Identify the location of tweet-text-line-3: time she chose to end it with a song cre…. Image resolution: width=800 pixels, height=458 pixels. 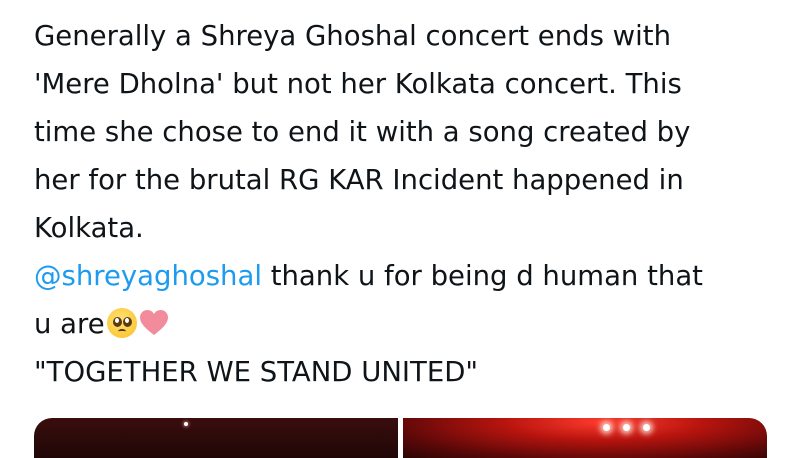
(362, 132).